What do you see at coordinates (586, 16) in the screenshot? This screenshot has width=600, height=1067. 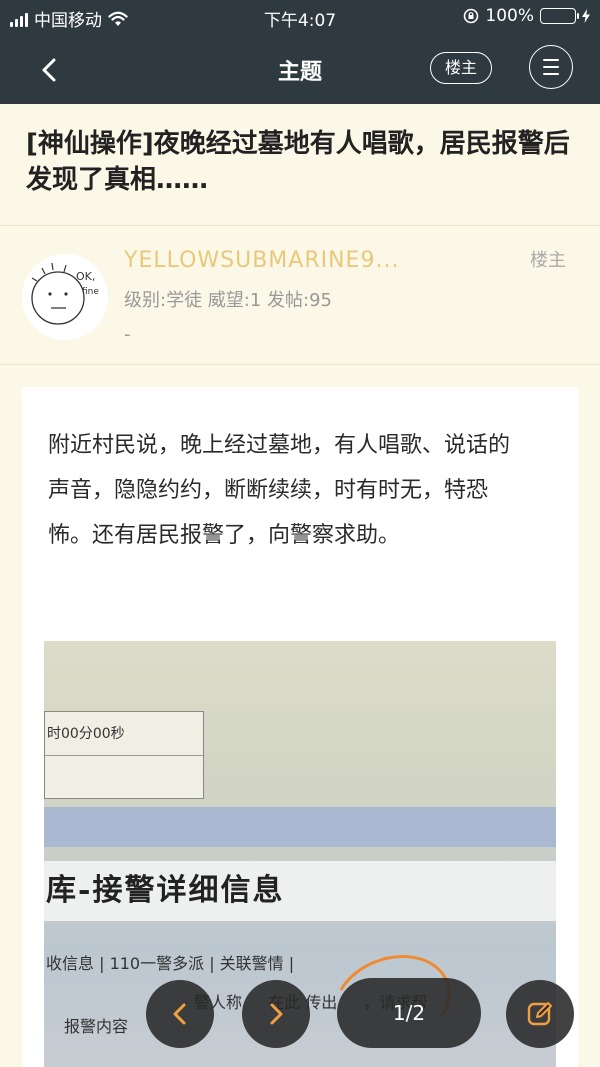 I see `charging-icon` at bounding box center [586, 16].